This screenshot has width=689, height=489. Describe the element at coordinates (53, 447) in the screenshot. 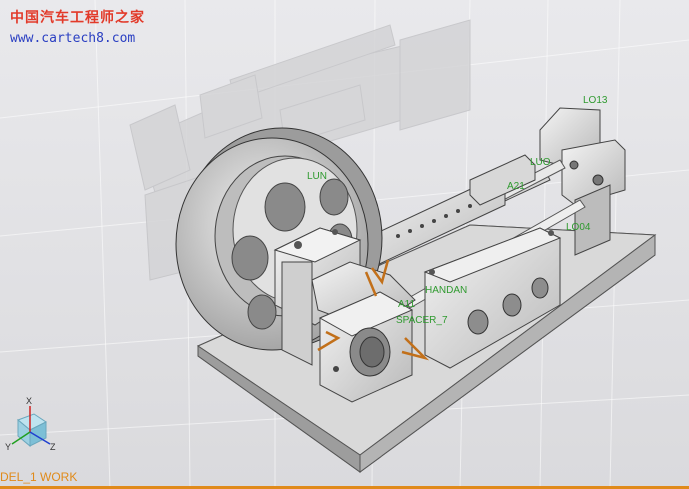

I see `triad-z-label: Z` at that location.